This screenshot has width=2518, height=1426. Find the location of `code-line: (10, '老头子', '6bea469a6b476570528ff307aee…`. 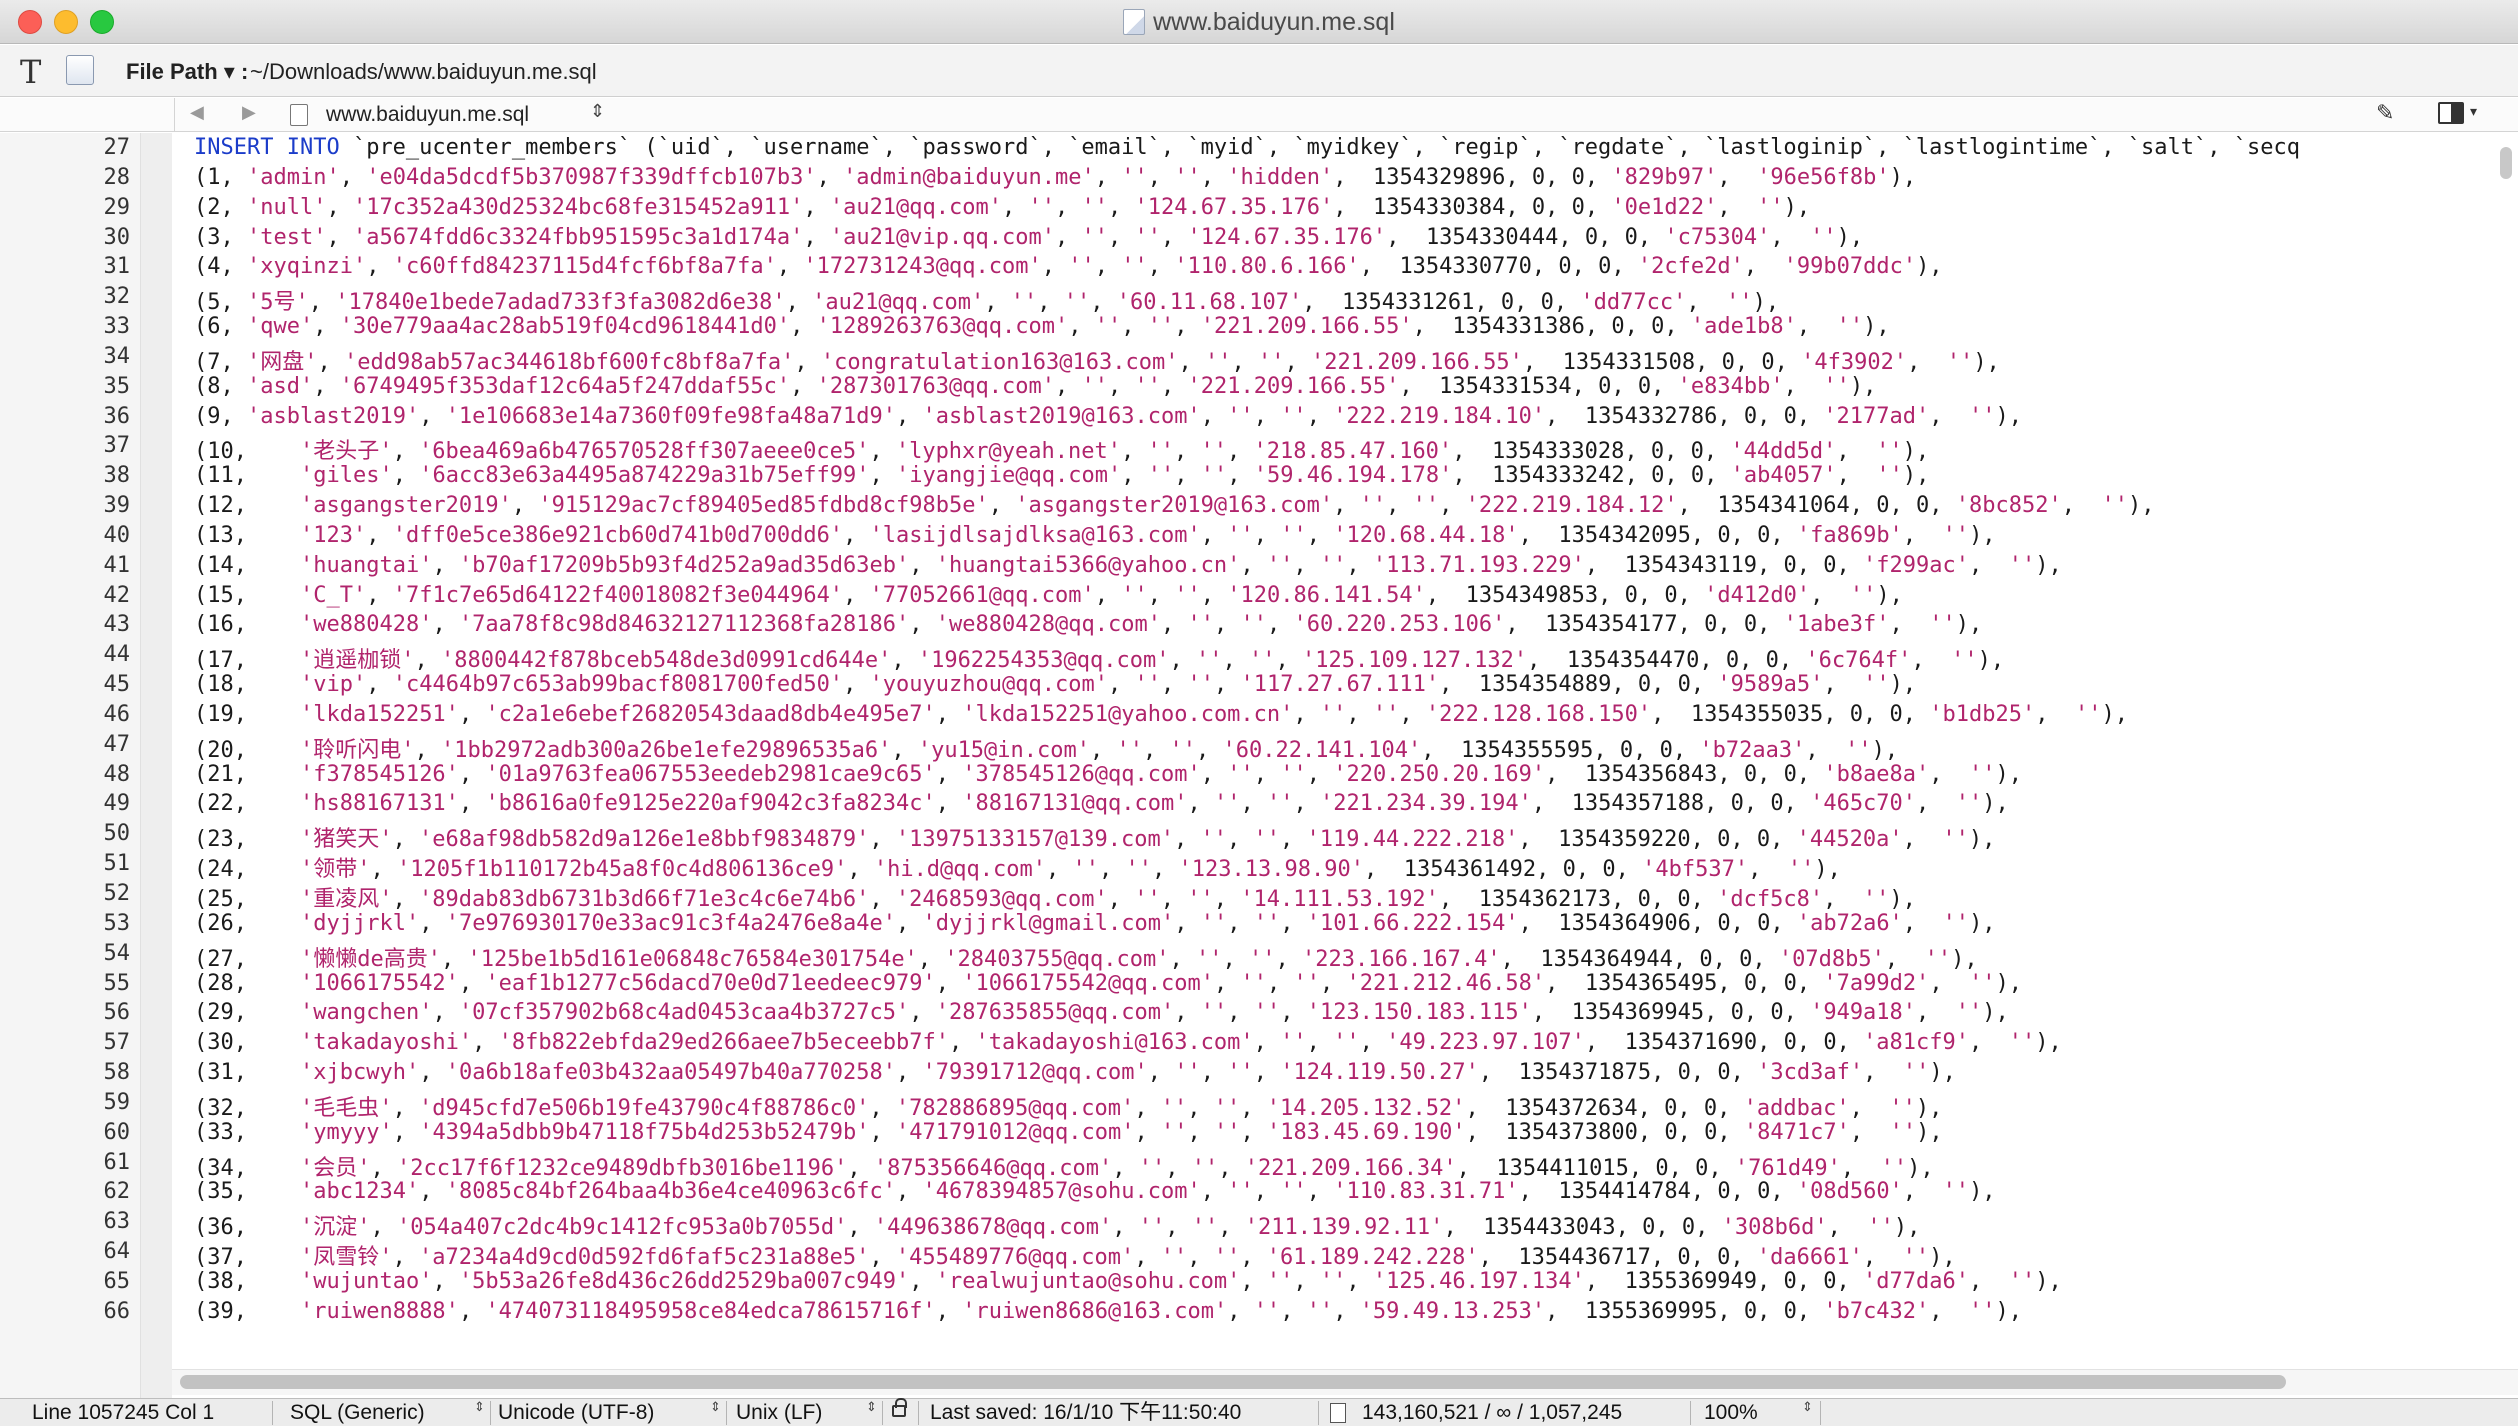

code-line: (10, '老头子', '6bea469a6b476570528ff307aee… is located at coordinates (1061, 449).